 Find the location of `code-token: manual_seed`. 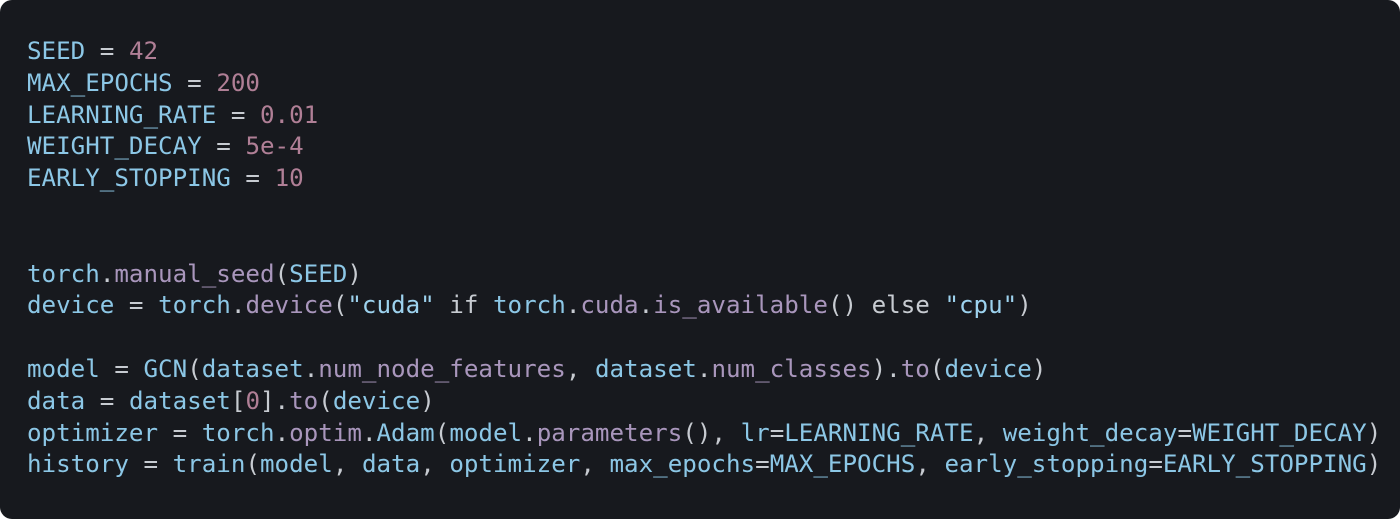

code-token: manual_seed is located at coordinates (194, 273).